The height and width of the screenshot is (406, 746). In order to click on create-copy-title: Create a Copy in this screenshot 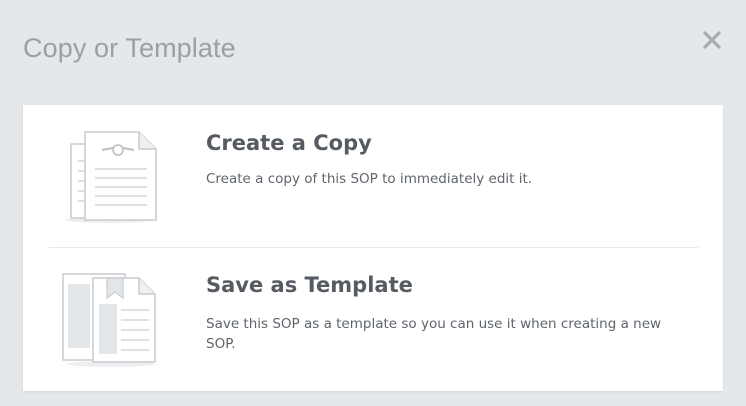, I will do `click(289, 143)`.